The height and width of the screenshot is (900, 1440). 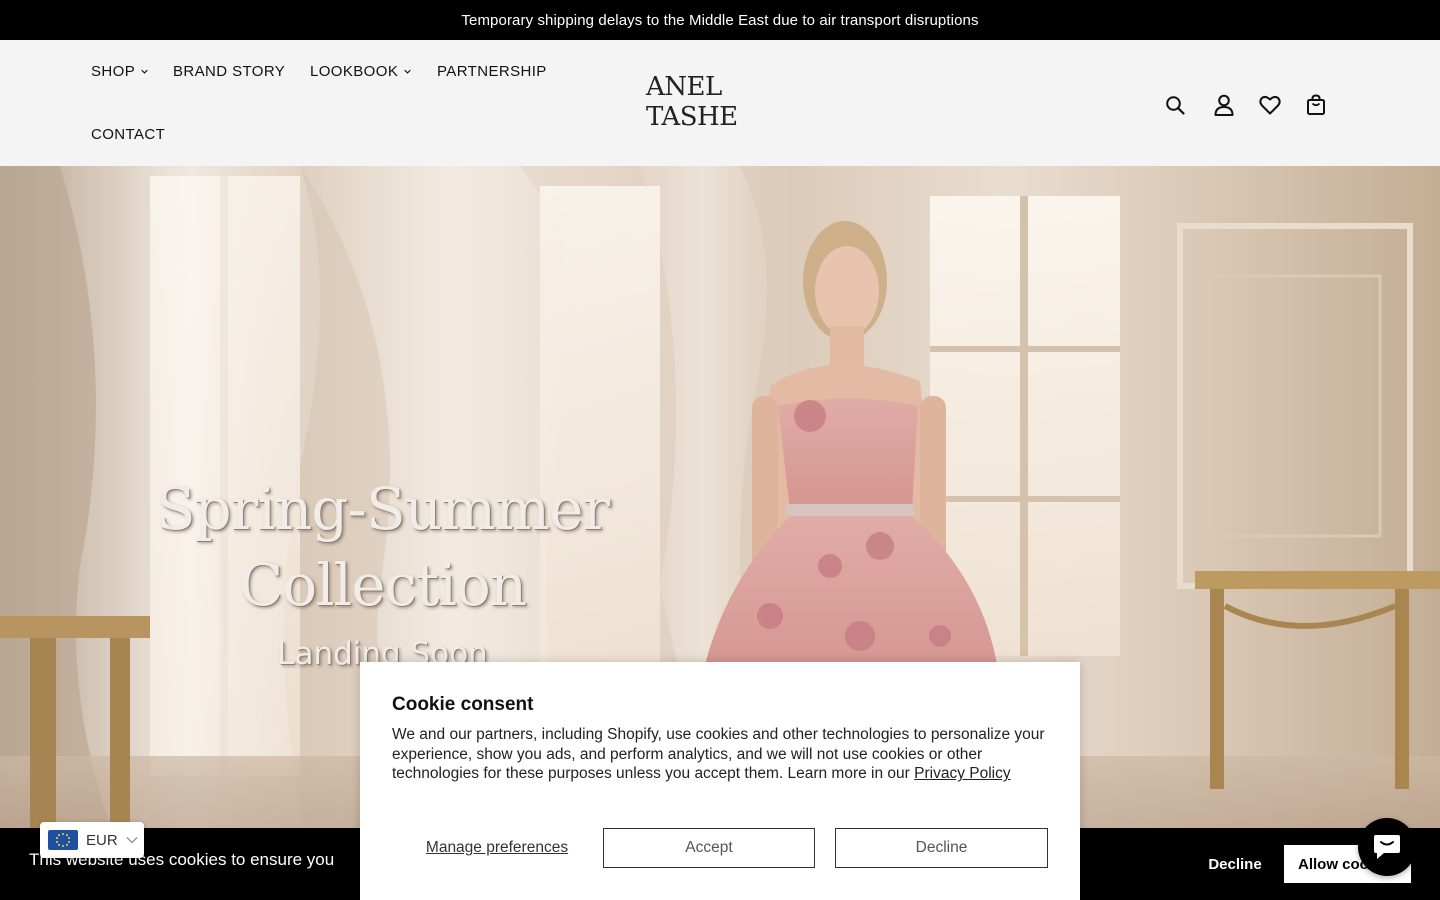 What do you see at coordinates (1235, 864) in the screenshot?
I see `cookie-bar-decline-button: Decline` at bounding box center [1235, 864].